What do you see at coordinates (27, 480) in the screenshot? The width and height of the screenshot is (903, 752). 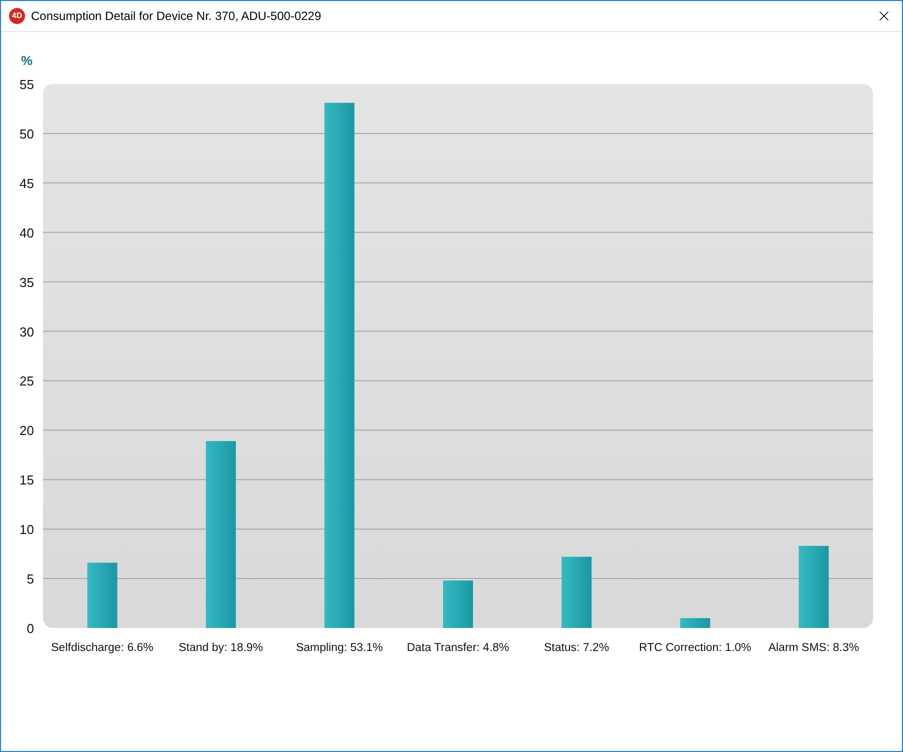 I see `axis-tick-label: 15` at bounding box center [27, 480].